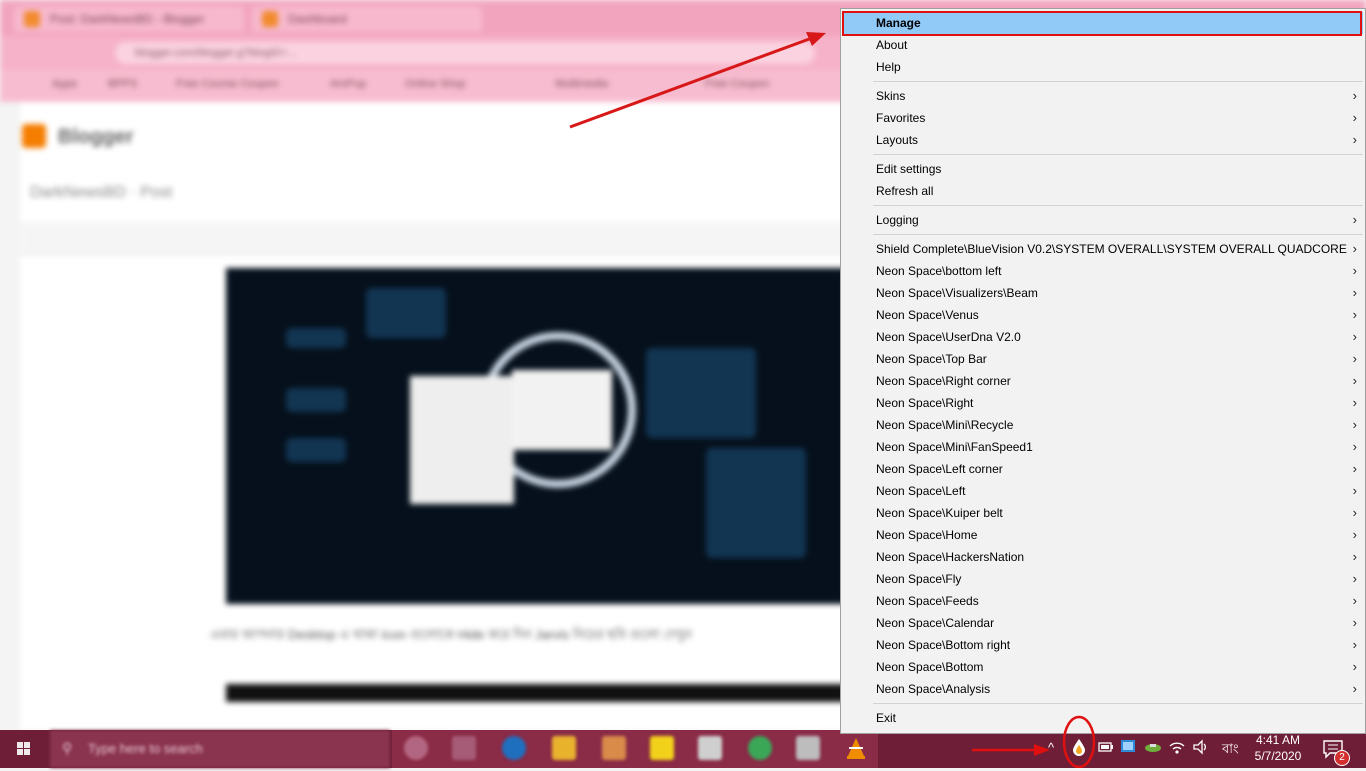 Image resolution: width=1366 pixels, height=771 pixels. What do you see at coordinates (1103, 96) in the screenshot?
I see `menu-item-skins: Skins ›` at bounding box center [1103, 96].